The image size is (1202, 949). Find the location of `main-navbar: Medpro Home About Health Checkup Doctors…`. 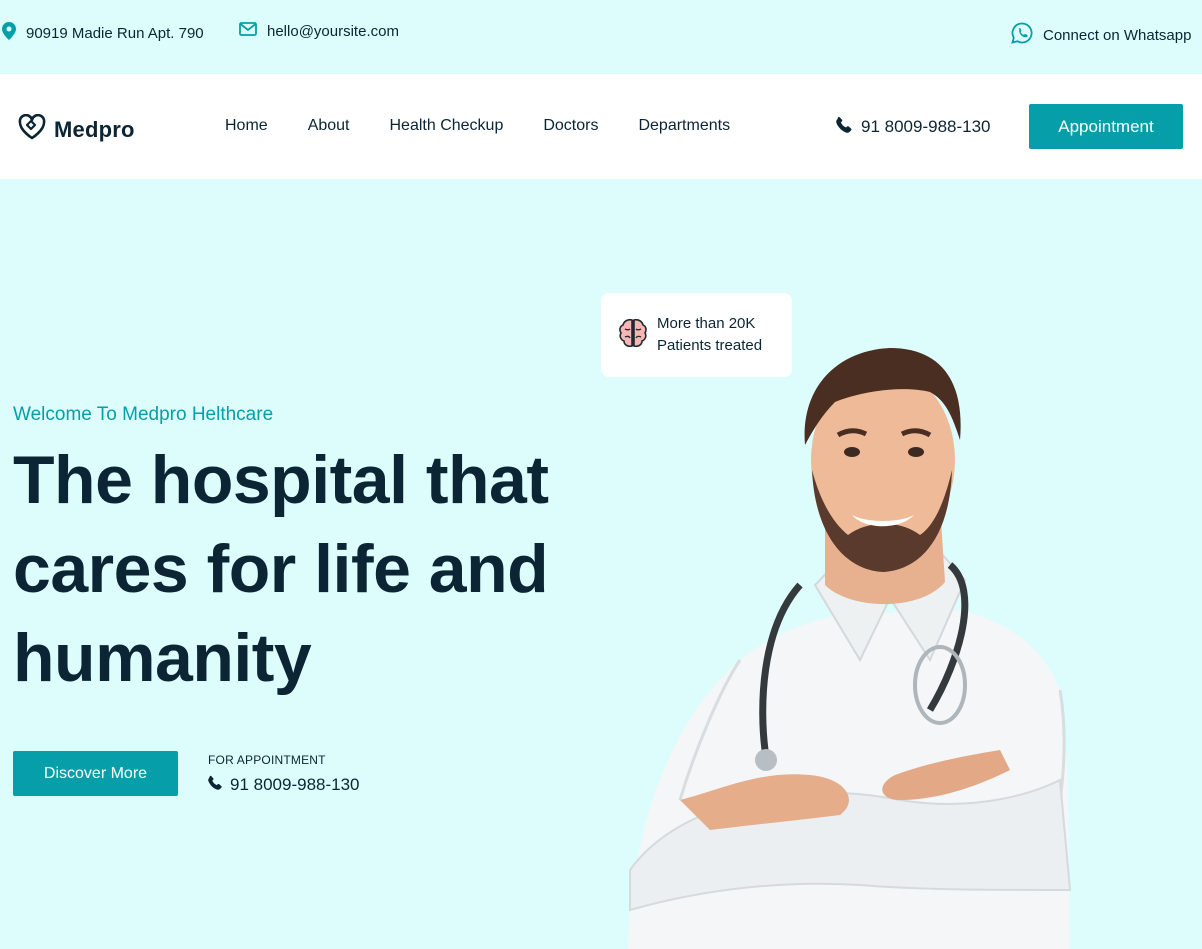

main-navbar: Medpro Home About Health Checkup Doctors… is located at coordinates (601, 126).